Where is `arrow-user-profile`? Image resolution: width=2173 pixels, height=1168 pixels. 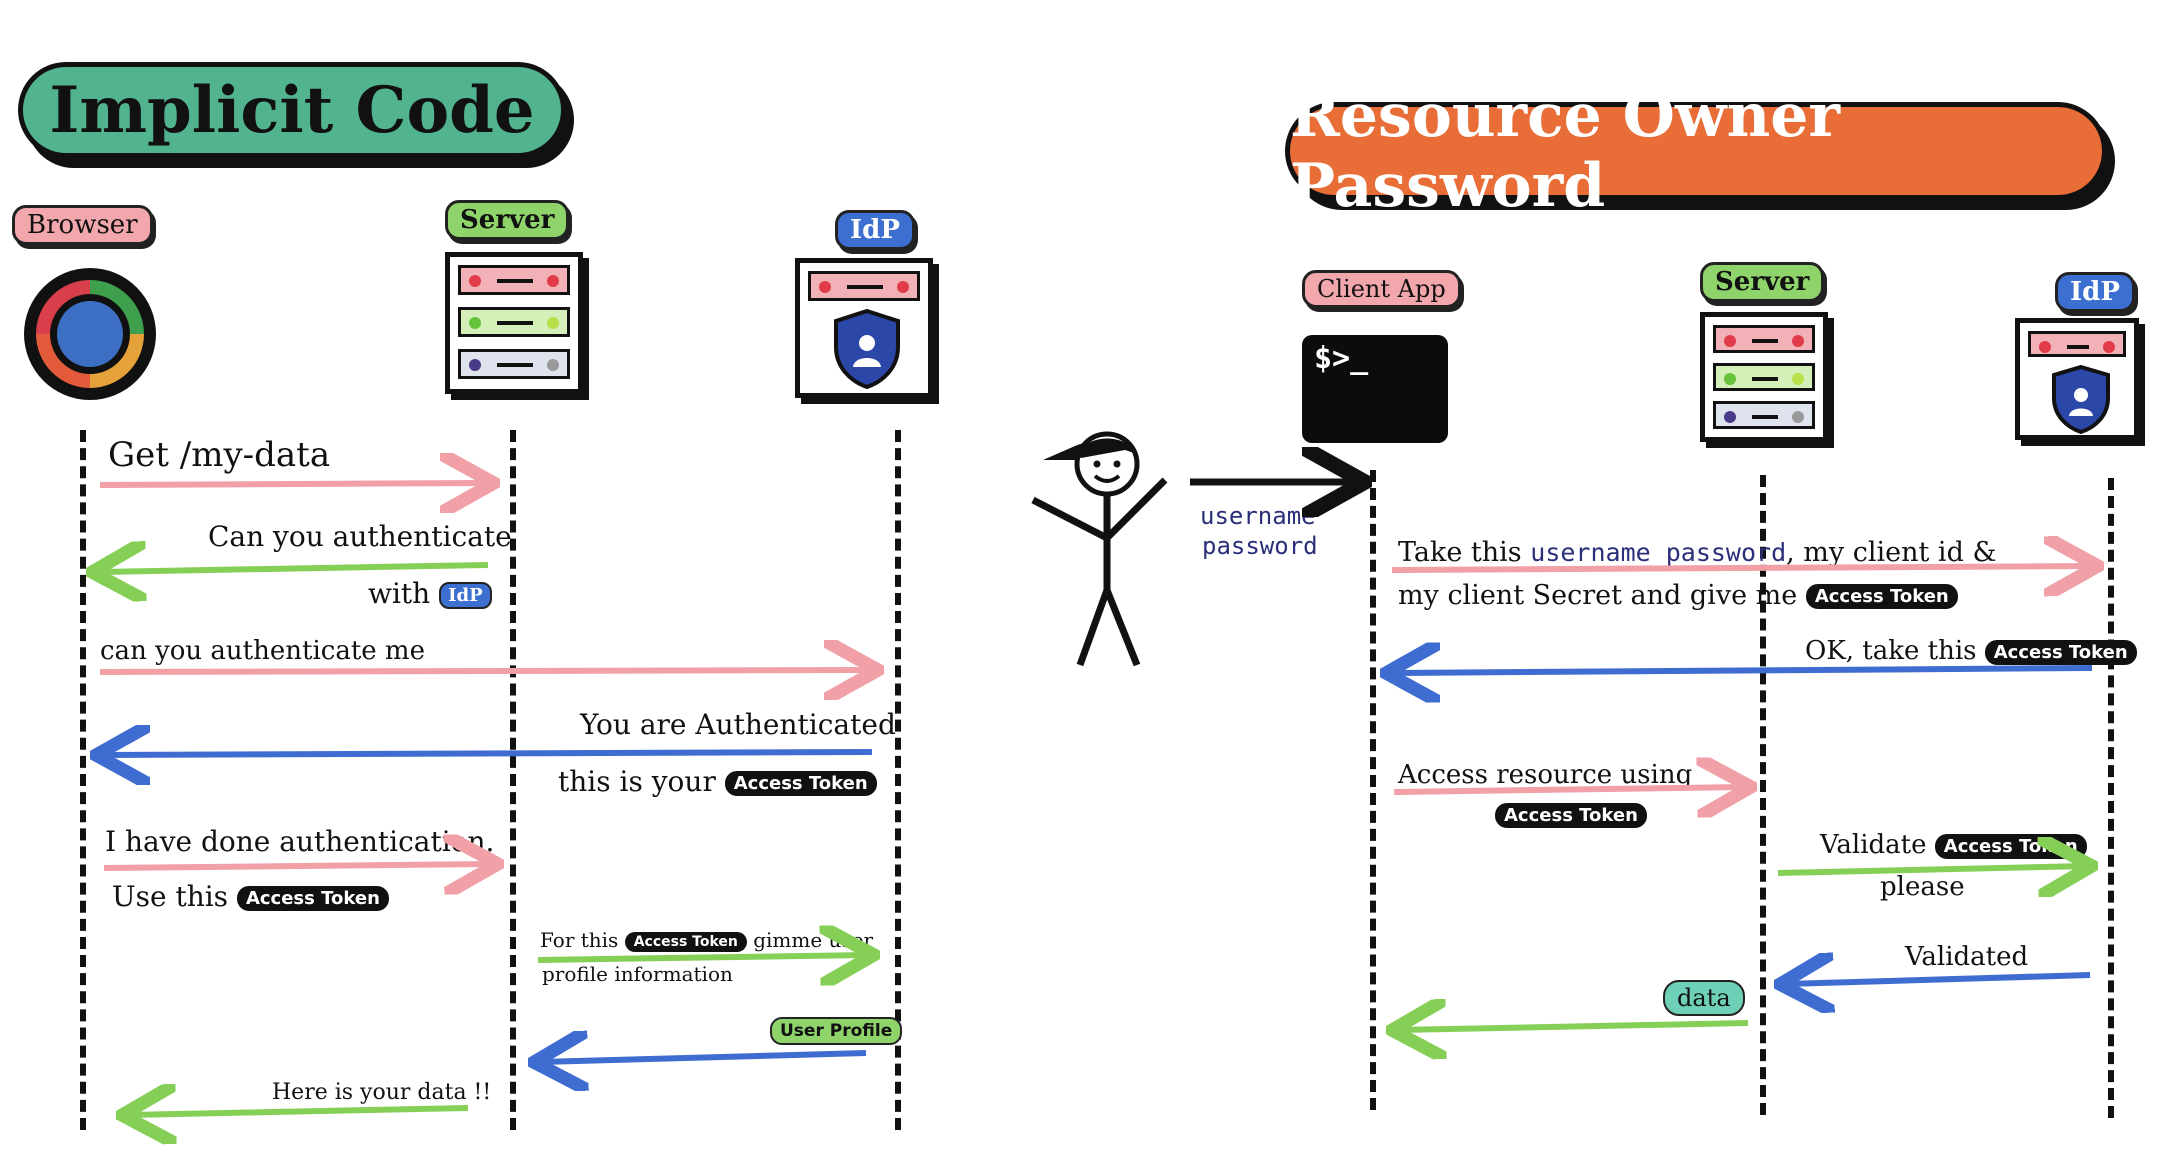
arrow-user-profile is located at coordinates (703, 1057).